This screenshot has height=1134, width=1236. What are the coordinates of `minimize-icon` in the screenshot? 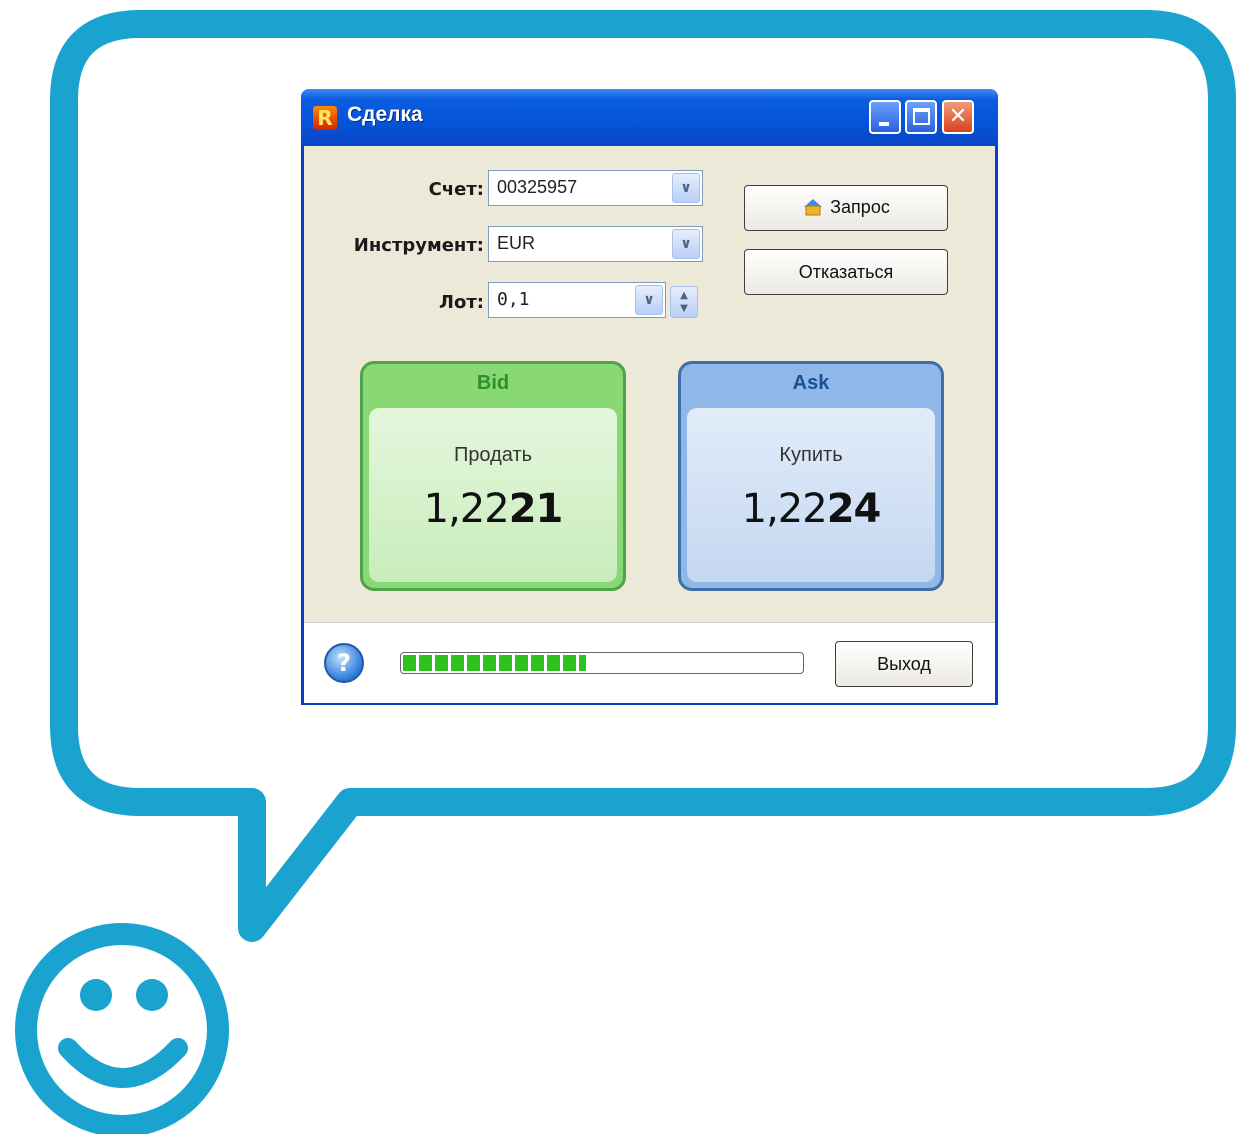 It's located at (884, 124).